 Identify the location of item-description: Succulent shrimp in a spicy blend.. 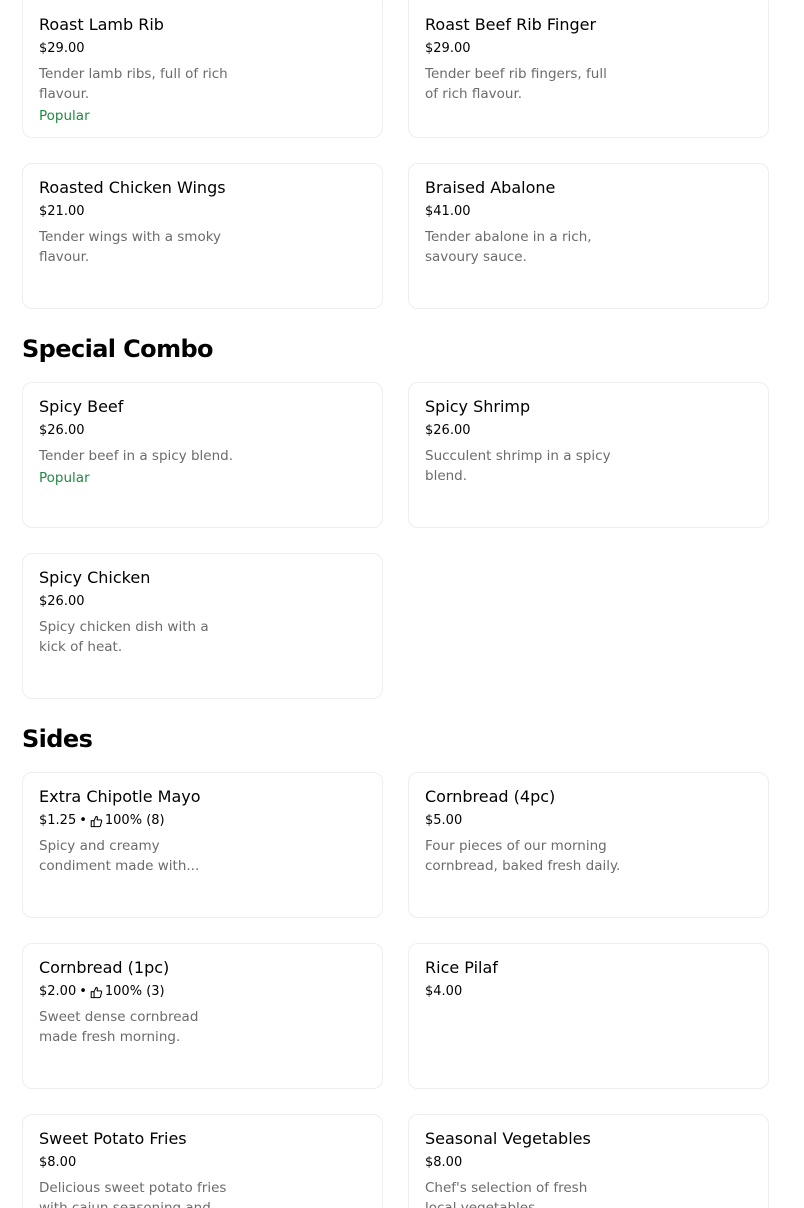
(518, 466).